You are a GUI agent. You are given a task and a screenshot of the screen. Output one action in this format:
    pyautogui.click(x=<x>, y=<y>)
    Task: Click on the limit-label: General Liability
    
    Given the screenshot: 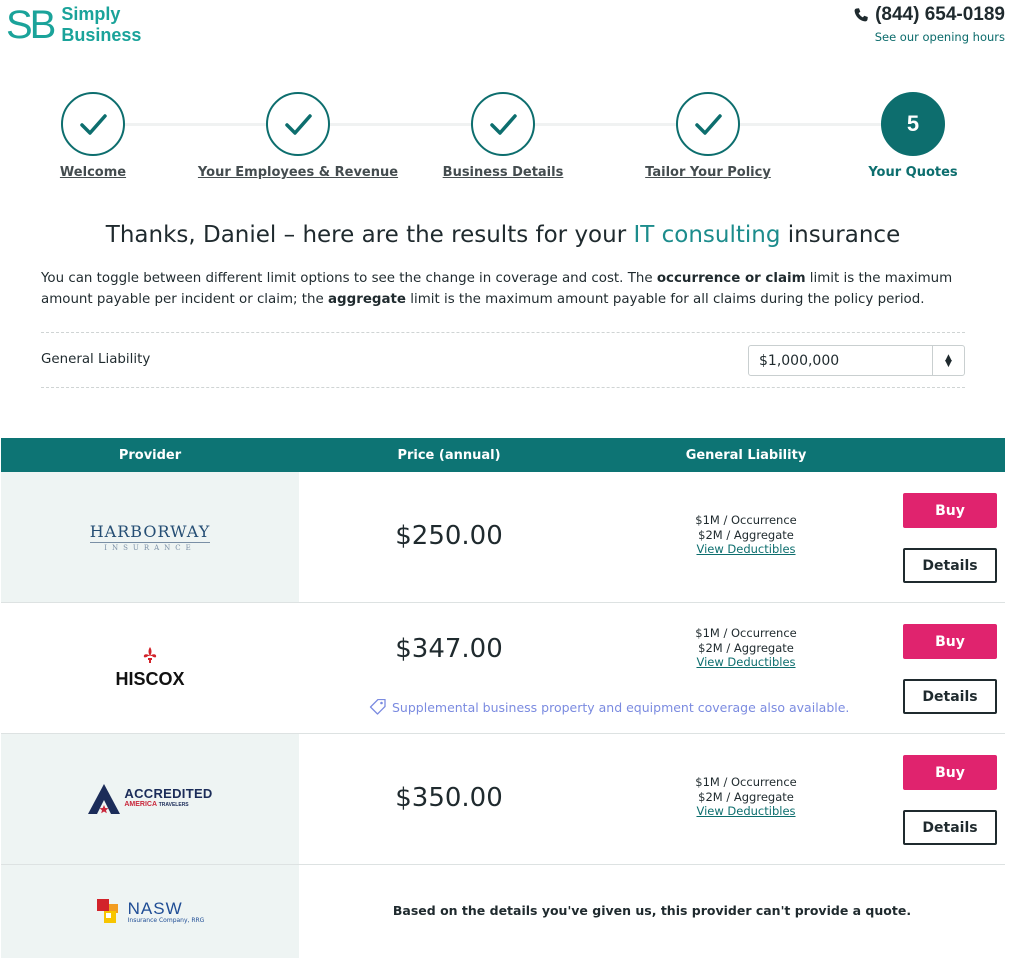 What is the action you would take?
    pyautogui.click(x=96, y=359)
    